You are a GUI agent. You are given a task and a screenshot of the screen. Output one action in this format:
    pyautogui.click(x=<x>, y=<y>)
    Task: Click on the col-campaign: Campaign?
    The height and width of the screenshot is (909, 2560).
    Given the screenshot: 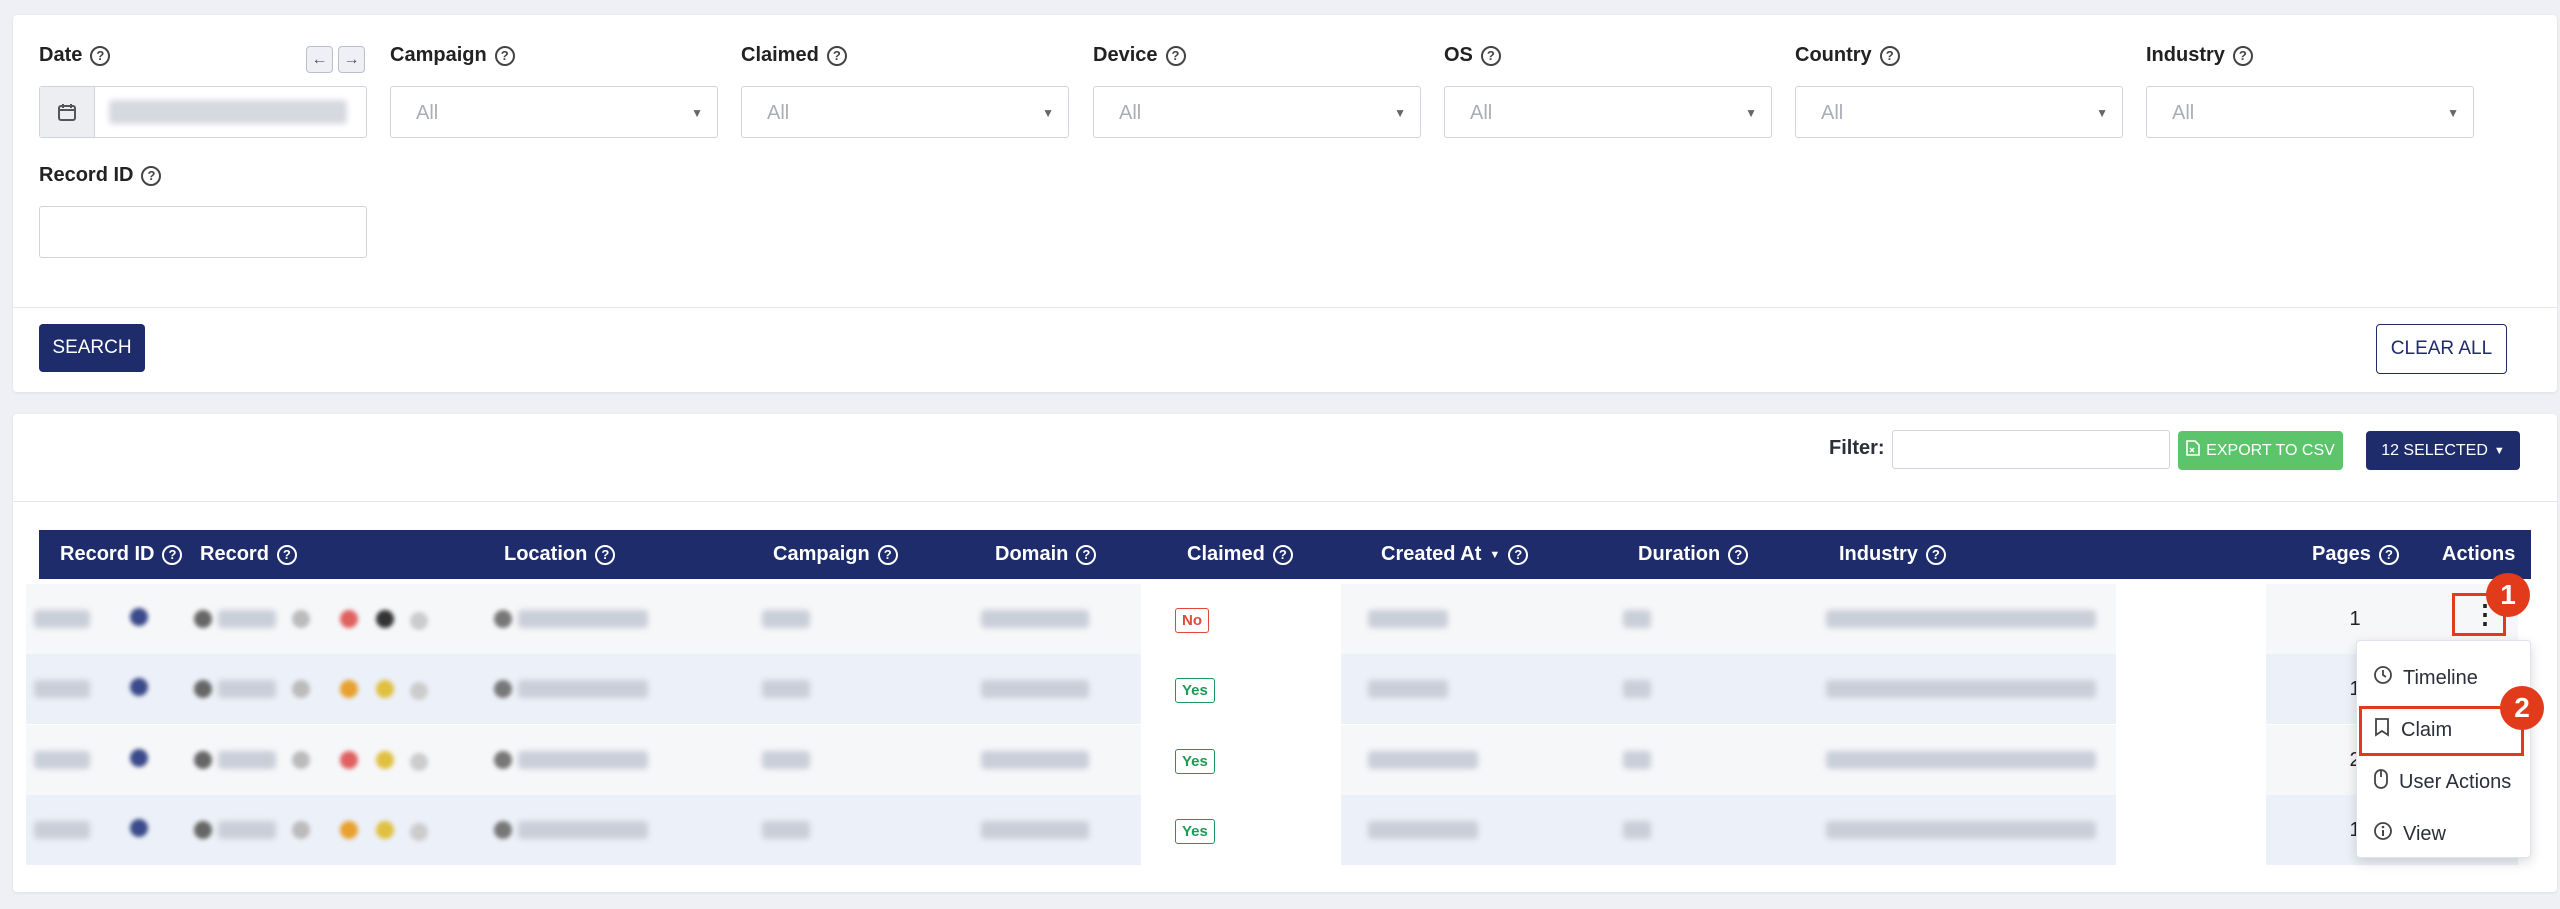 What is the action you would take?
    pyautogui.click(x=835, y=554)
    